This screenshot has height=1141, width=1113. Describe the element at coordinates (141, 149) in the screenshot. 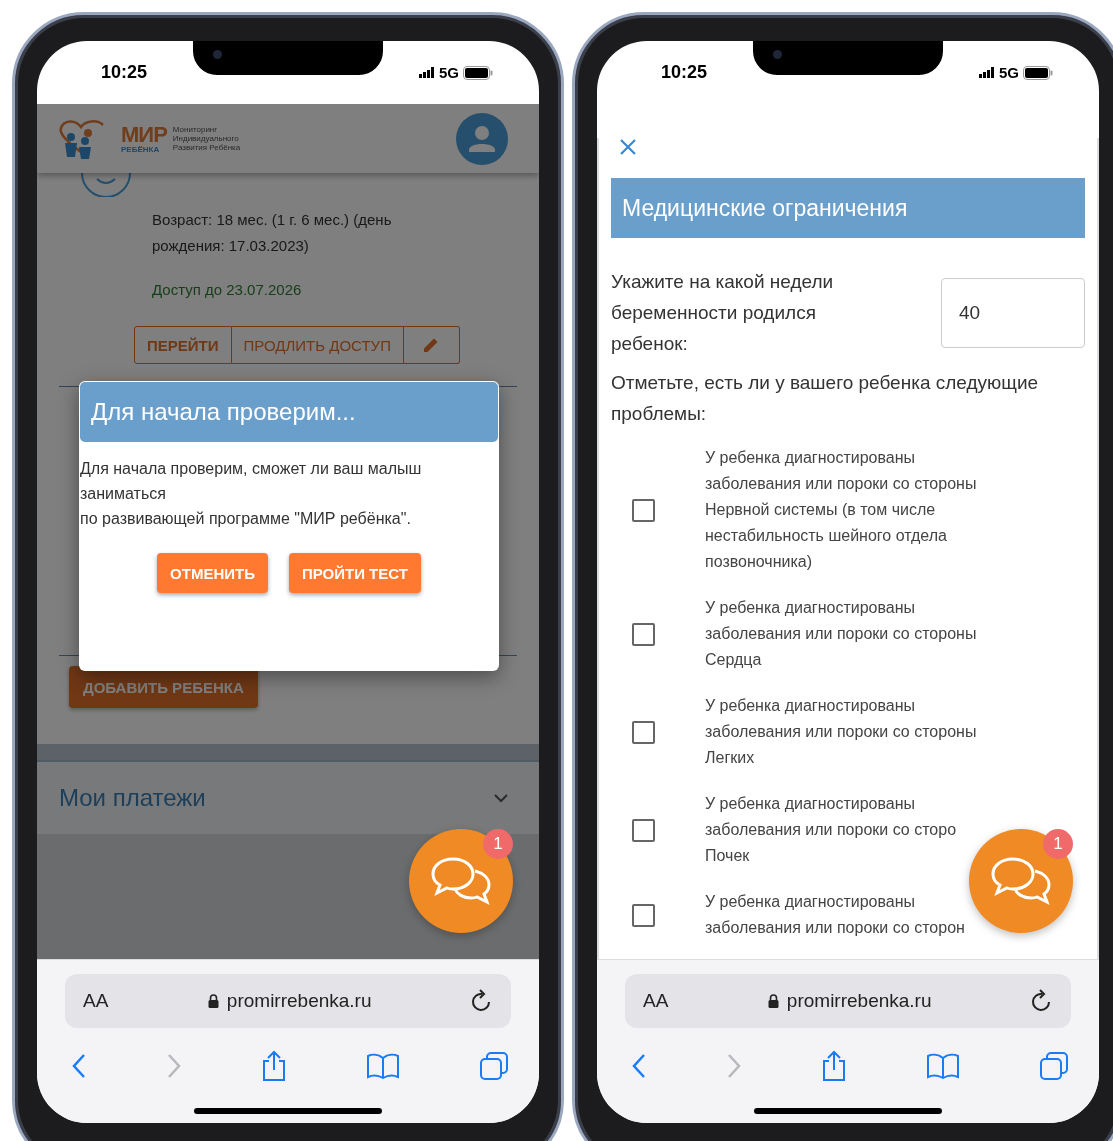

I see `logo-subtitle: РЕБЁНКА` at that location.